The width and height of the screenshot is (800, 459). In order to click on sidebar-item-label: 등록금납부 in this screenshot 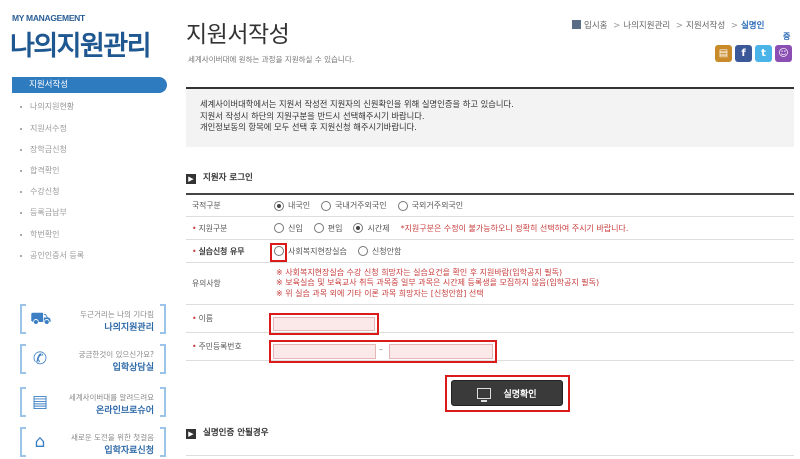, I will do `click(48, 212)`.